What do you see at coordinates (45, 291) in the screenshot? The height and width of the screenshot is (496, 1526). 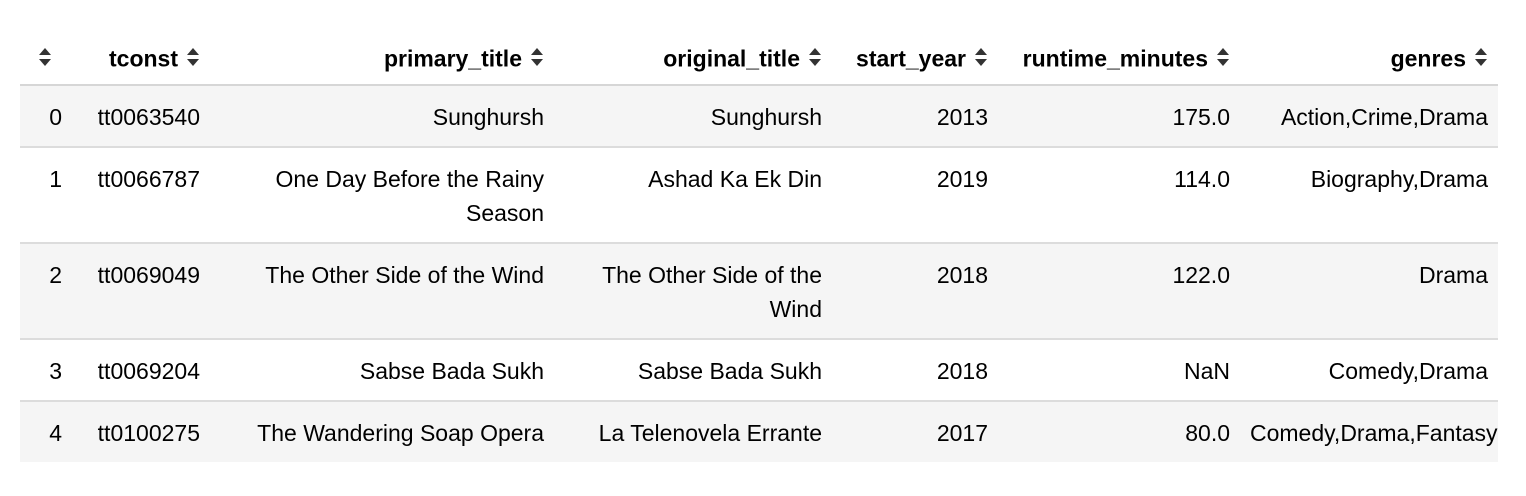 I see `row-index: 2` at bounding box center [45, 291].